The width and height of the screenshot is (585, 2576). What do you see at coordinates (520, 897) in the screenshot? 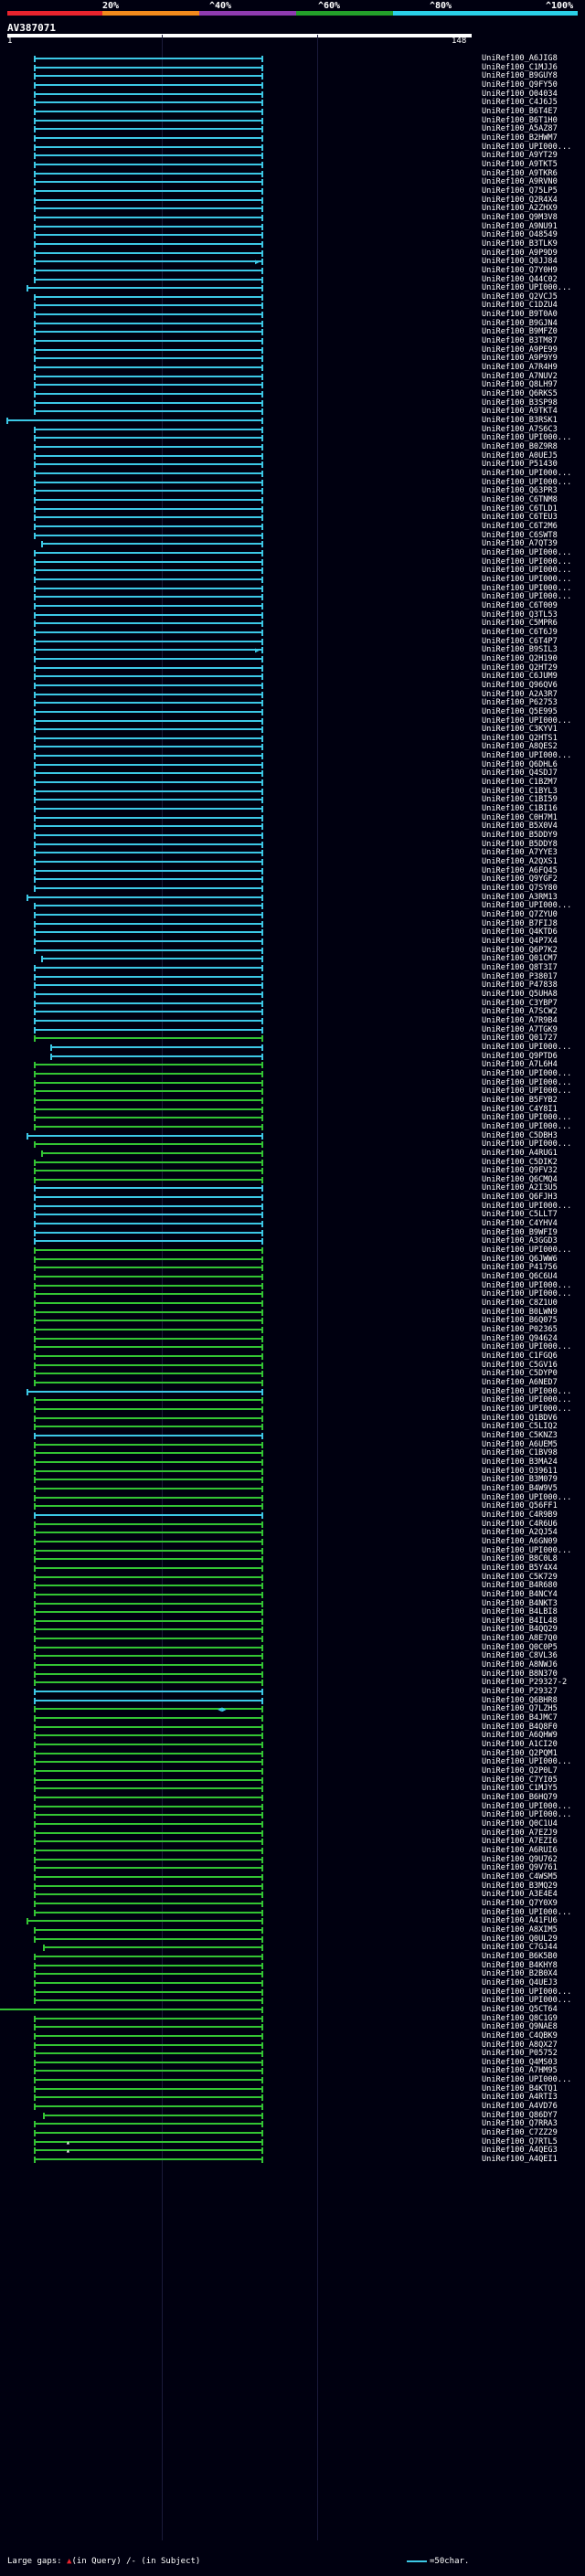
I see `hit-label: UniRef100_A3RM13` at bounding box center [520, 897].